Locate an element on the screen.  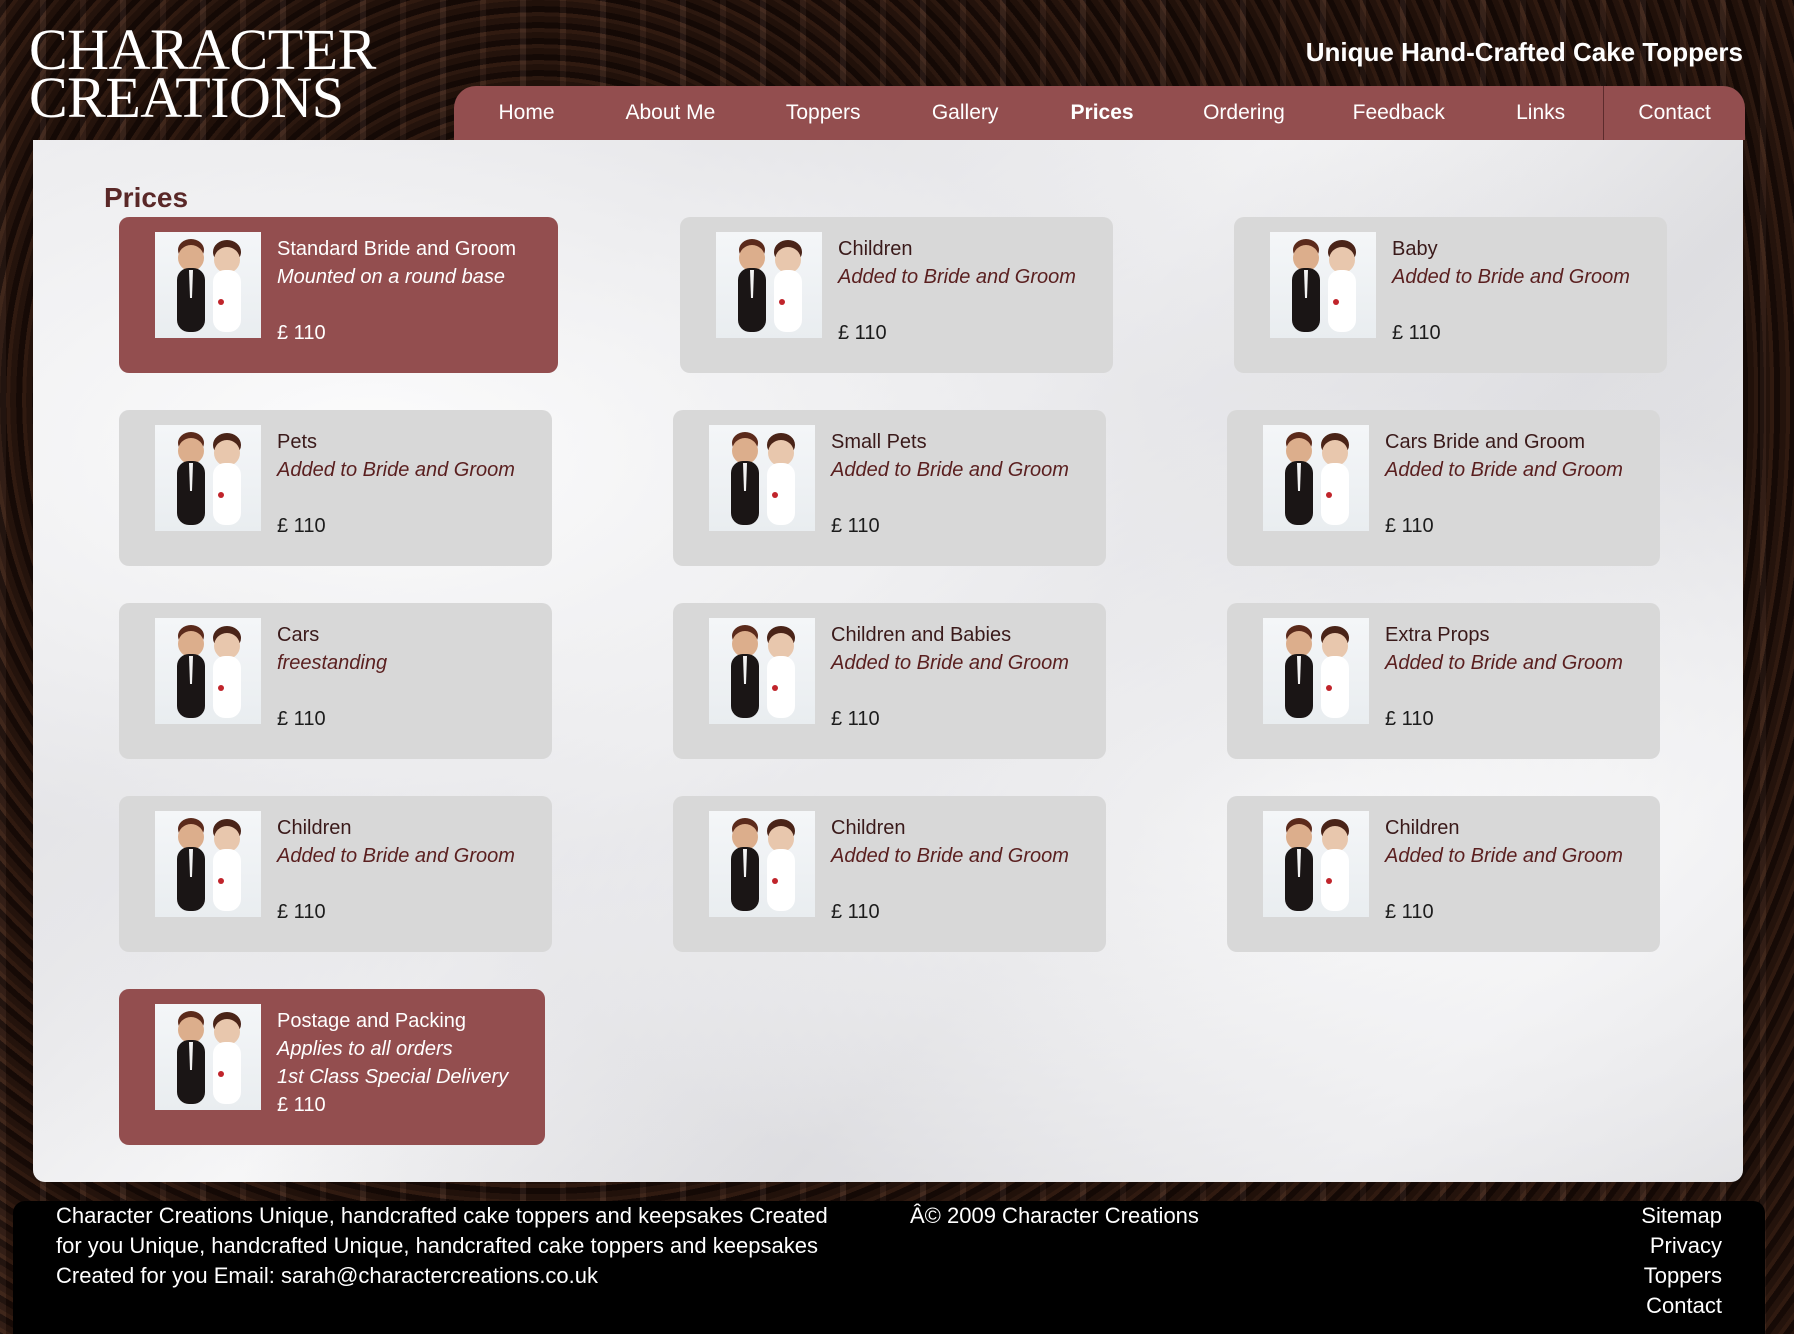
footer-copyright: Â© 2009 Character Creations is located at coordinates (1054, 1215).